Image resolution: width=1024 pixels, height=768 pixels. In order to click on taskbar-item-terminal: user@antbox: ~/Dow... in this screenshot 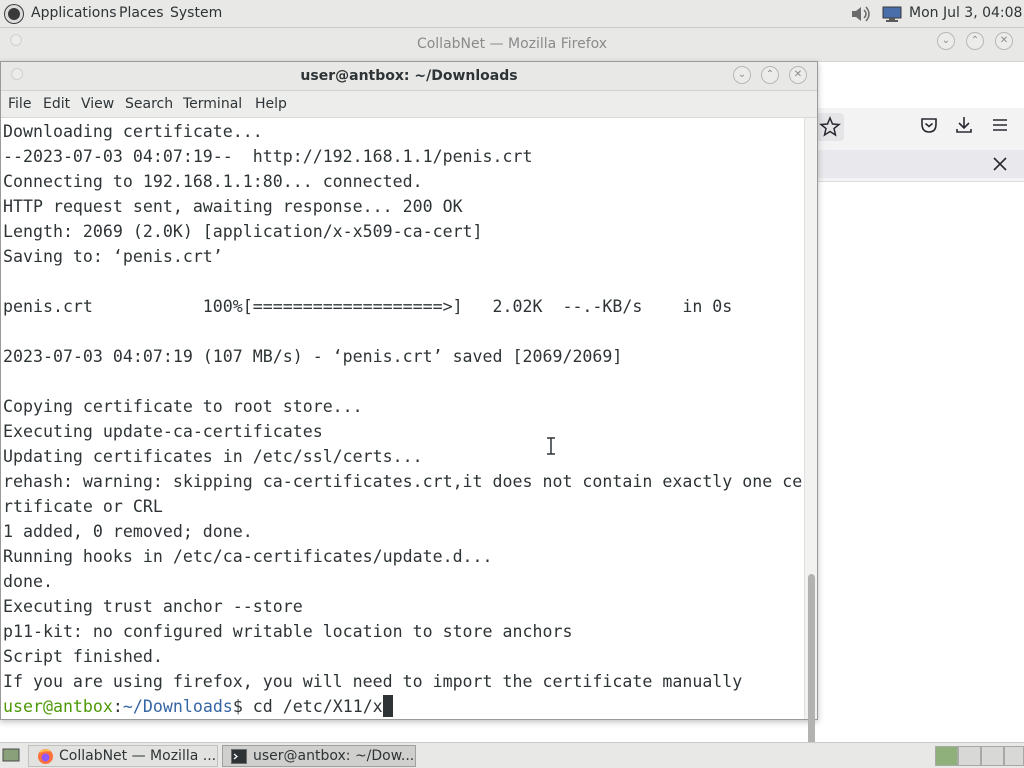, I will do `click(319, 756)`.